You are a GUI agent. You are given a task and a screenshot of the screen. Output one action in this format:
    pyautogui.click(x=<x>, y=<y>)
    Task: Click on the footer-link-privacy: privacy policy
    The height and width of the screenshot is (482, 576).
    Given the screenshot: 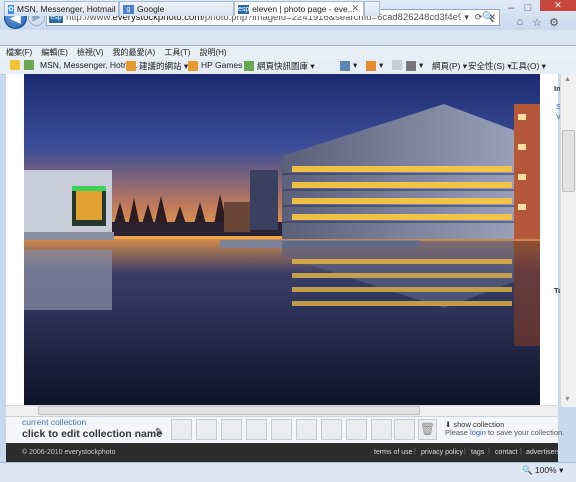 What is the action you would take?
    pyautogui.click(x=442, y=452)
    